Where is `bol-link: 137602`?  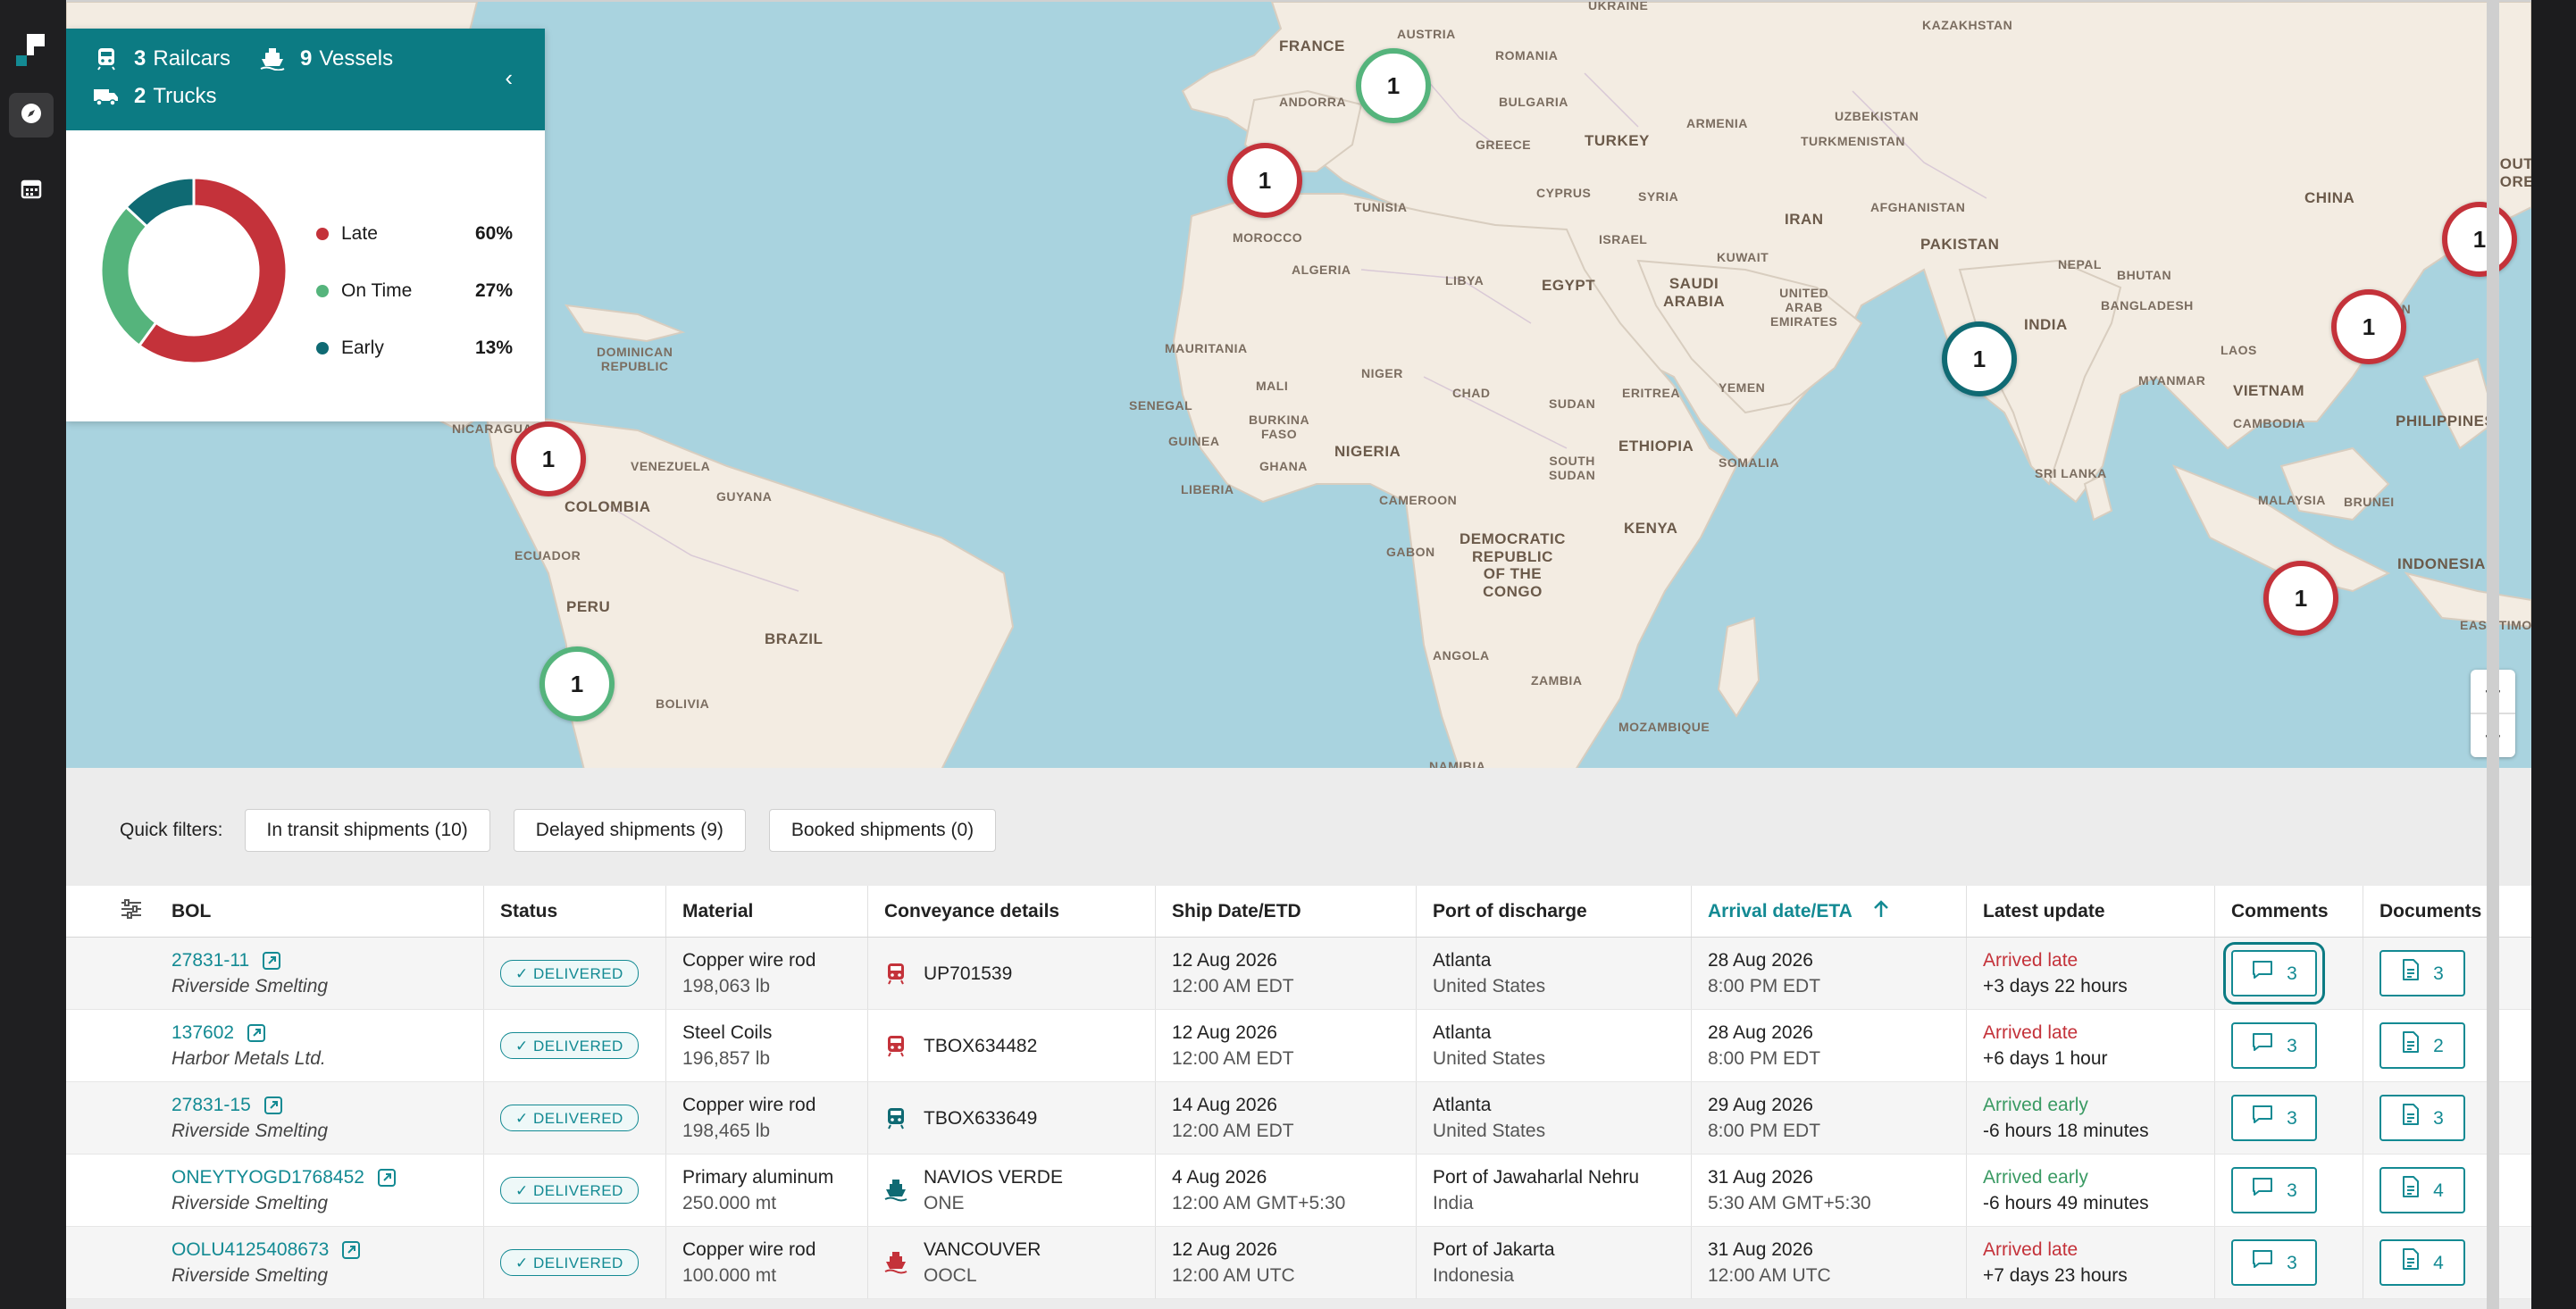
bol-link: 137602 is located at coordinates (327, 1033).